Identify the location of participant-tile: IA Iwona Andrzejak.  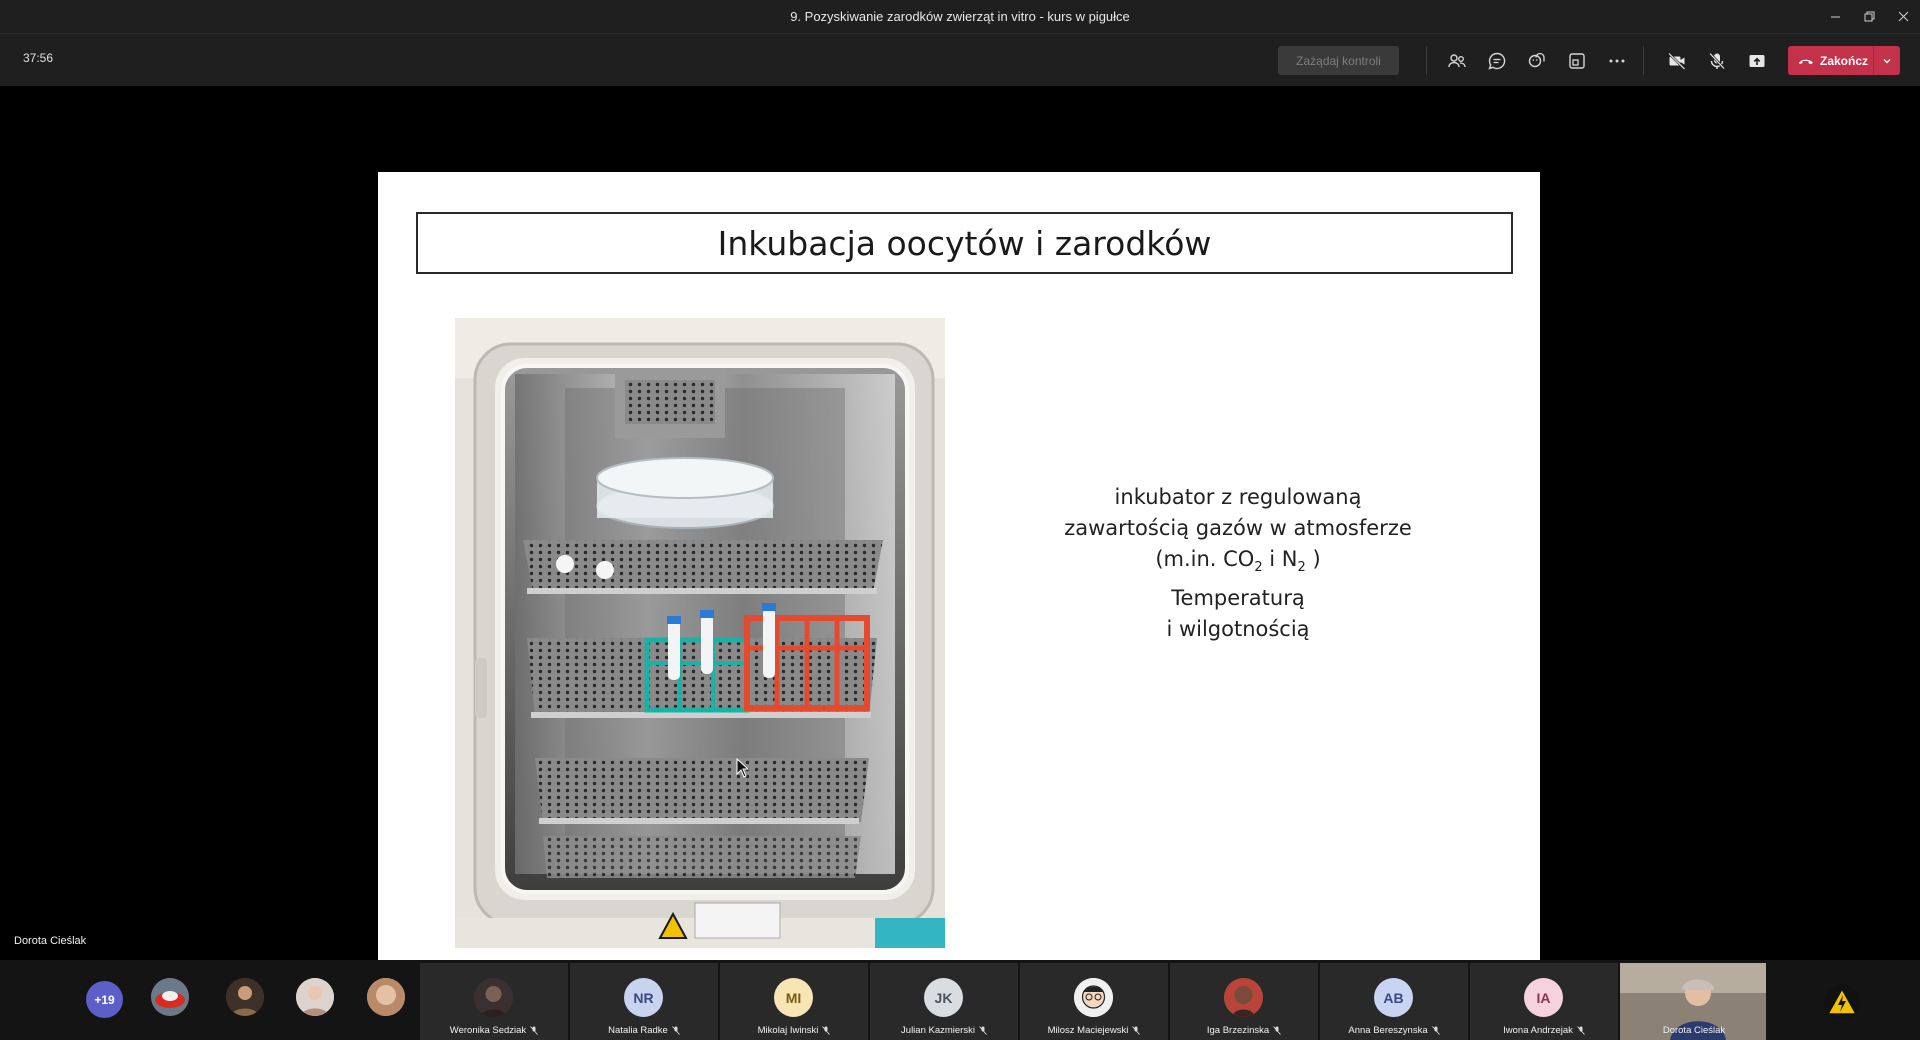
(1544, 1001).